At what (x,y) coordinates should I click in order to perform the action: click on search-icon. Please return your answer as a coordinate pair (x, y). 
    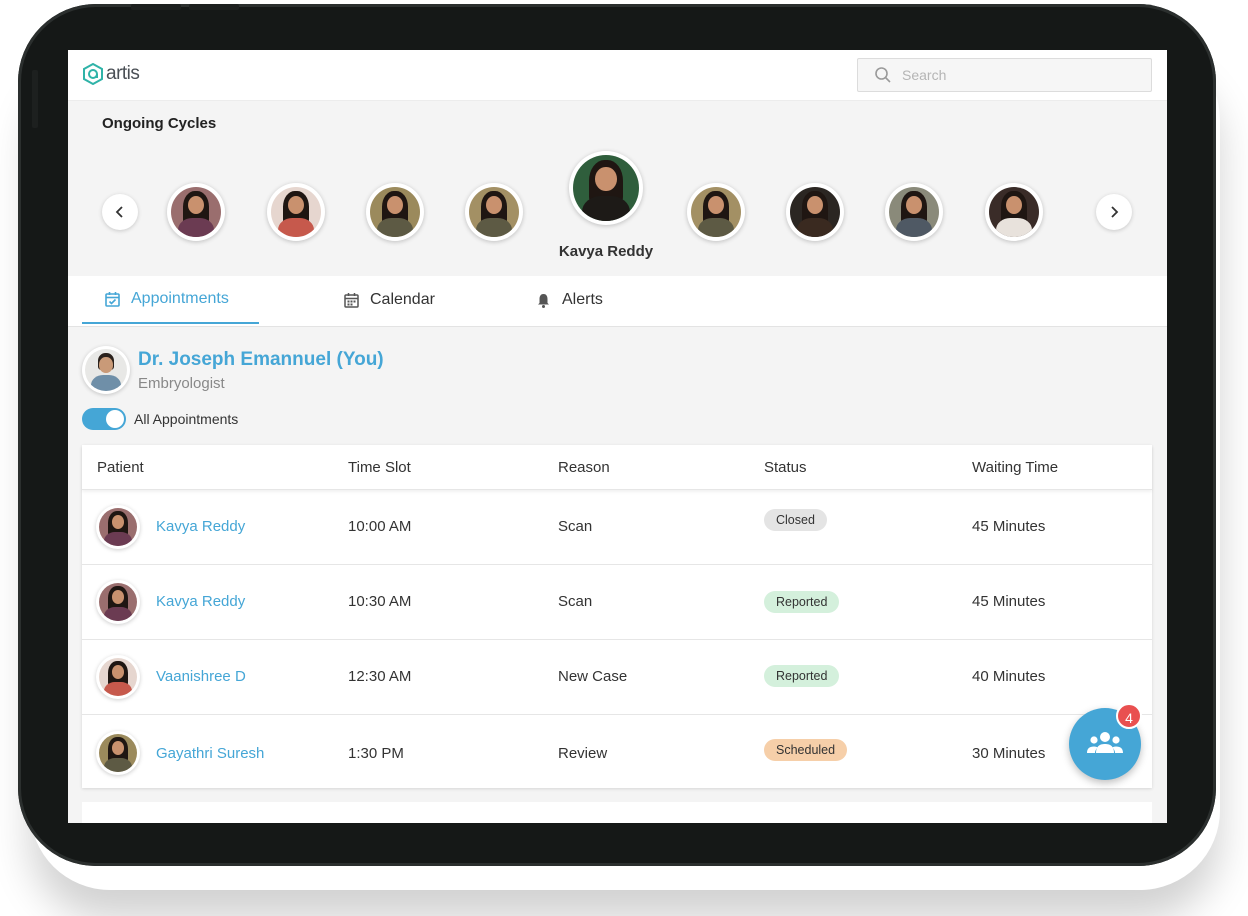
    Looking at the image, I should click on (883, 75).